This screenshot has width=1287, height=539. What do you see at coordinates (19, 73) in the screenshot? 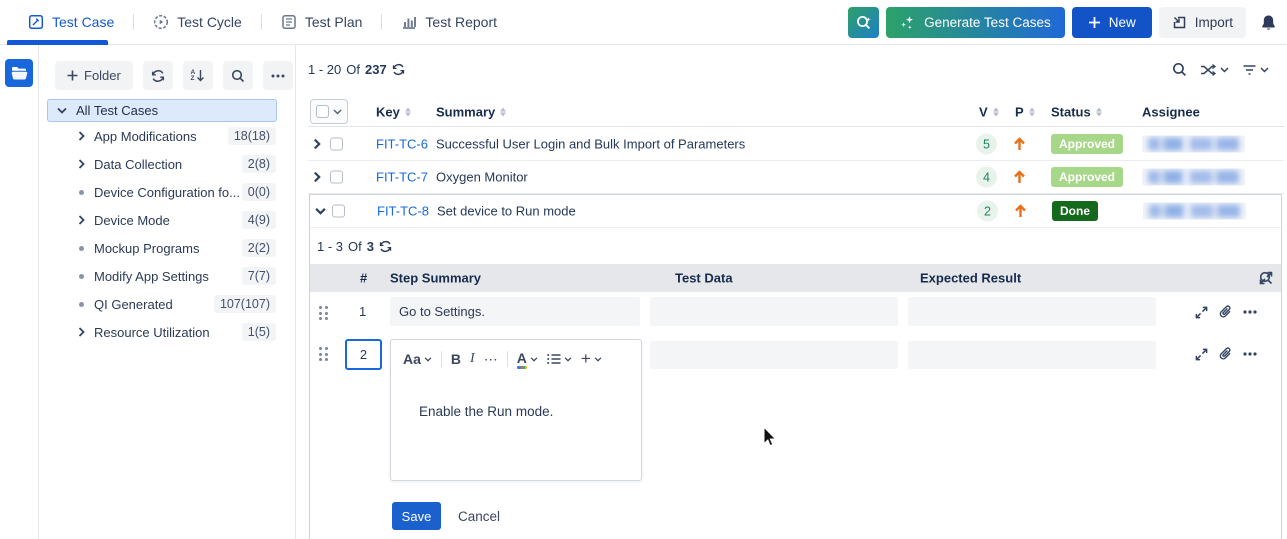
I see `folders-panel-toggle` at bounding box center [19, 73].